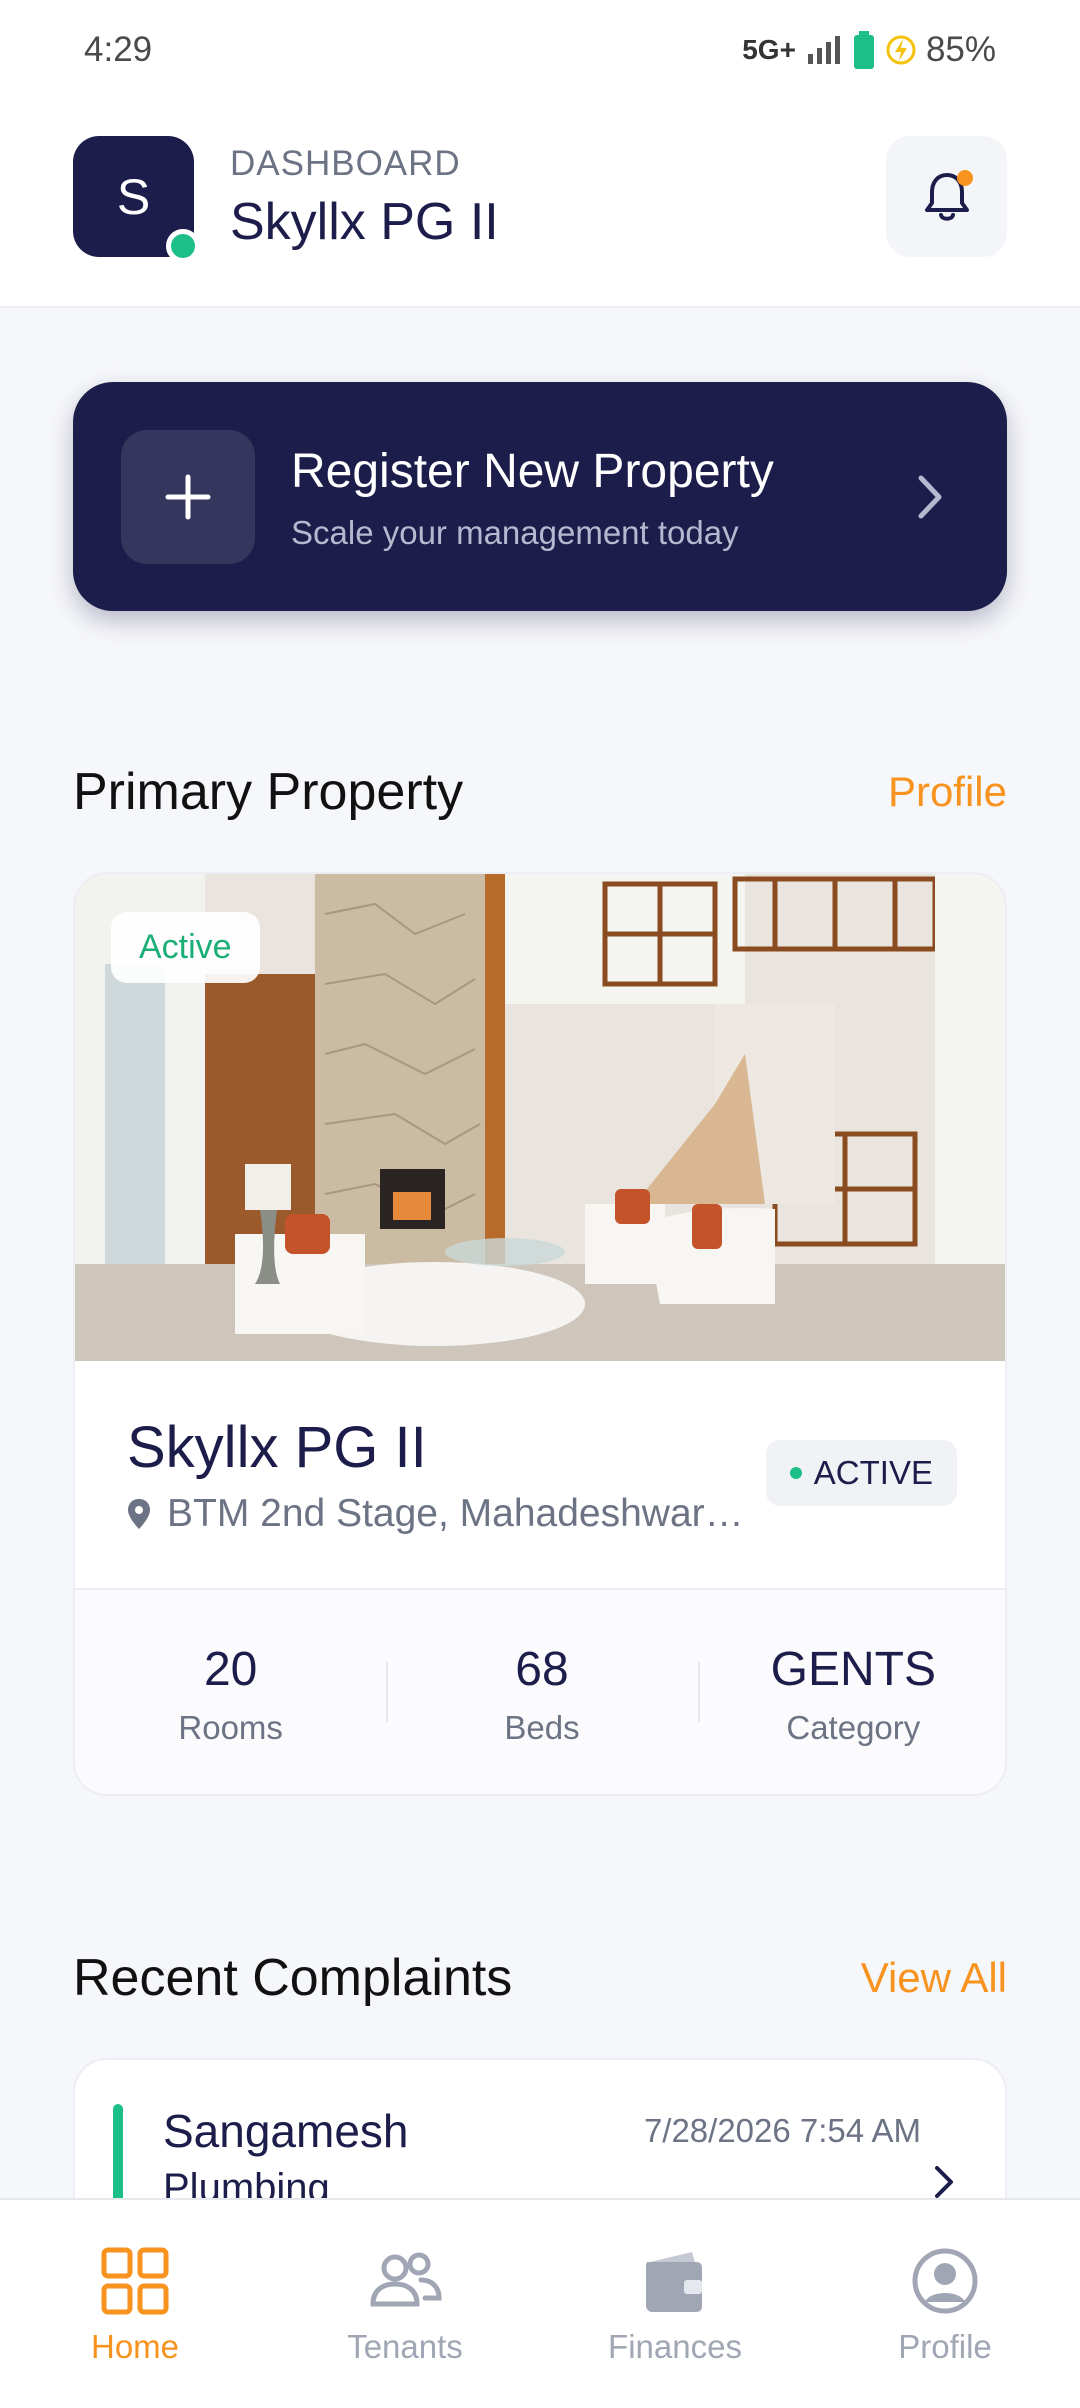 This screenshot has width=1080, height=2408. I want to click on stat-beds: 68 Beds, so click(541, 1694).